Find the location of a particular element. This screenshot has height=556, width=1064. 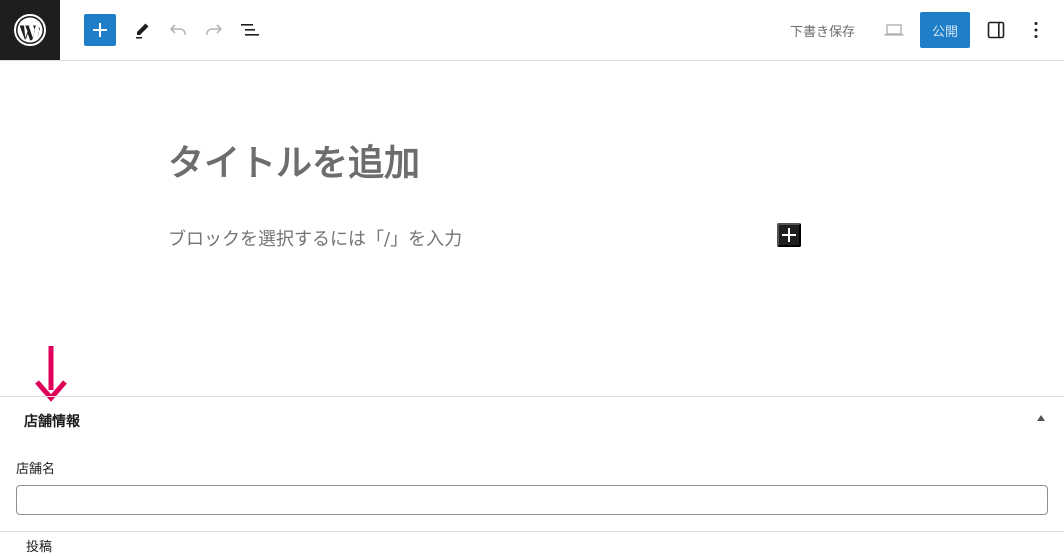

triangle-up-icon is located at coordinates (1041, 418).